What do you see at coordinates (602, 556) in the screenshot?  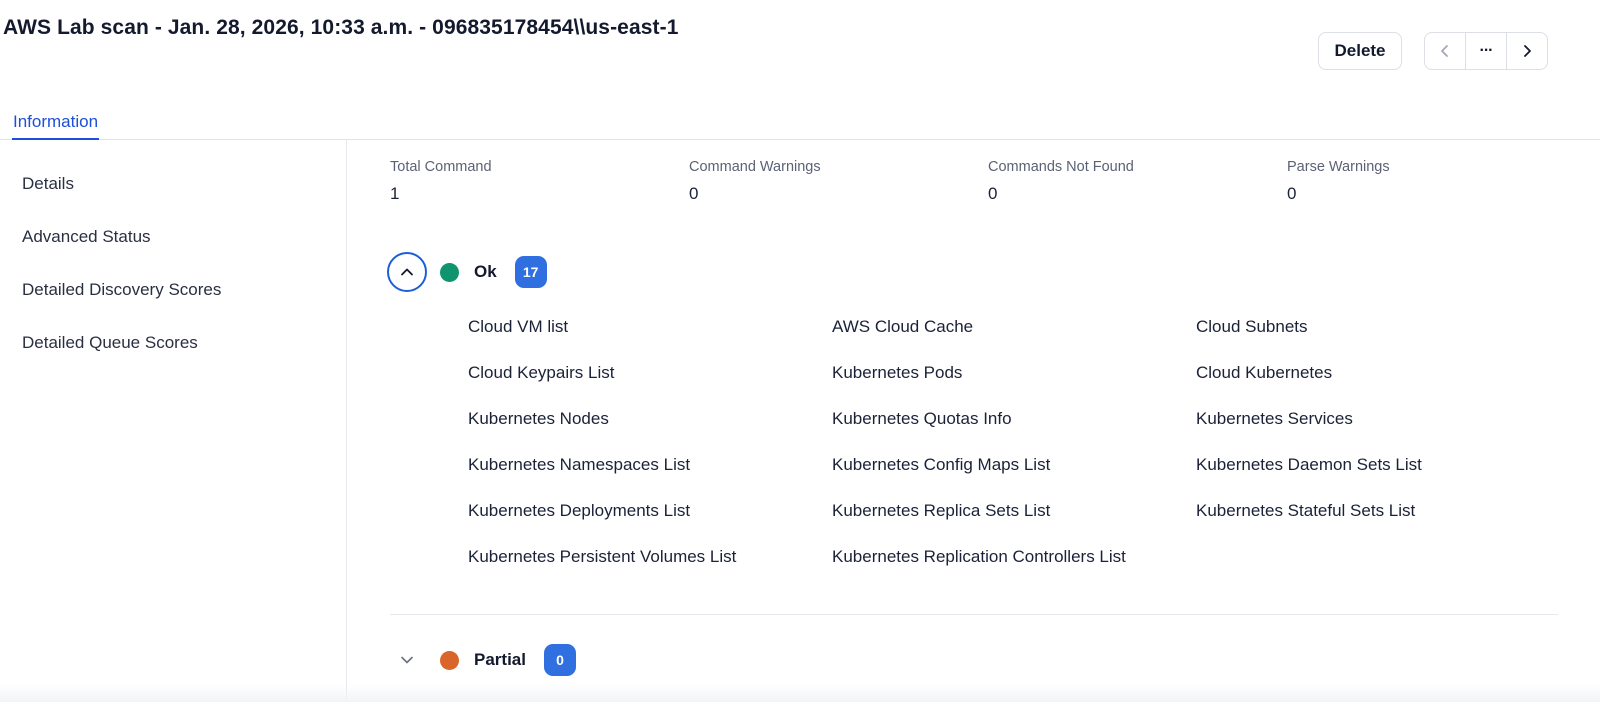 I see `list-item: Kubernetes Persistent Volumes List` at bounding box center [602, 556].